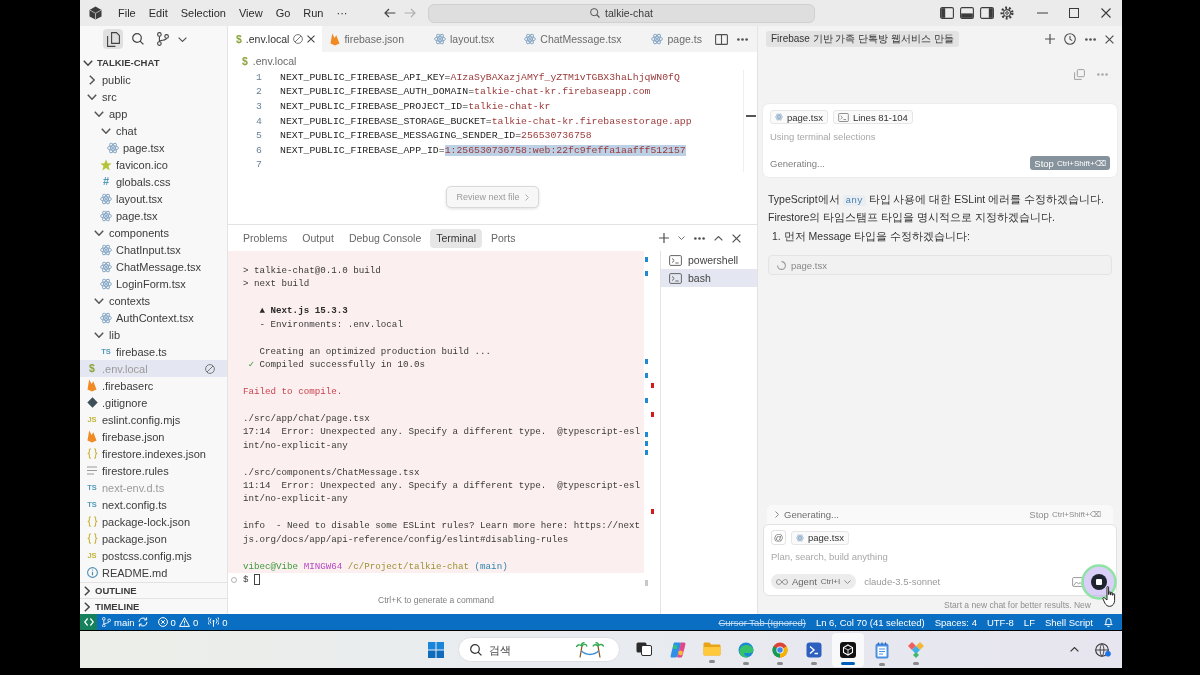  I want to click on history-icon, so click(1070, 39).